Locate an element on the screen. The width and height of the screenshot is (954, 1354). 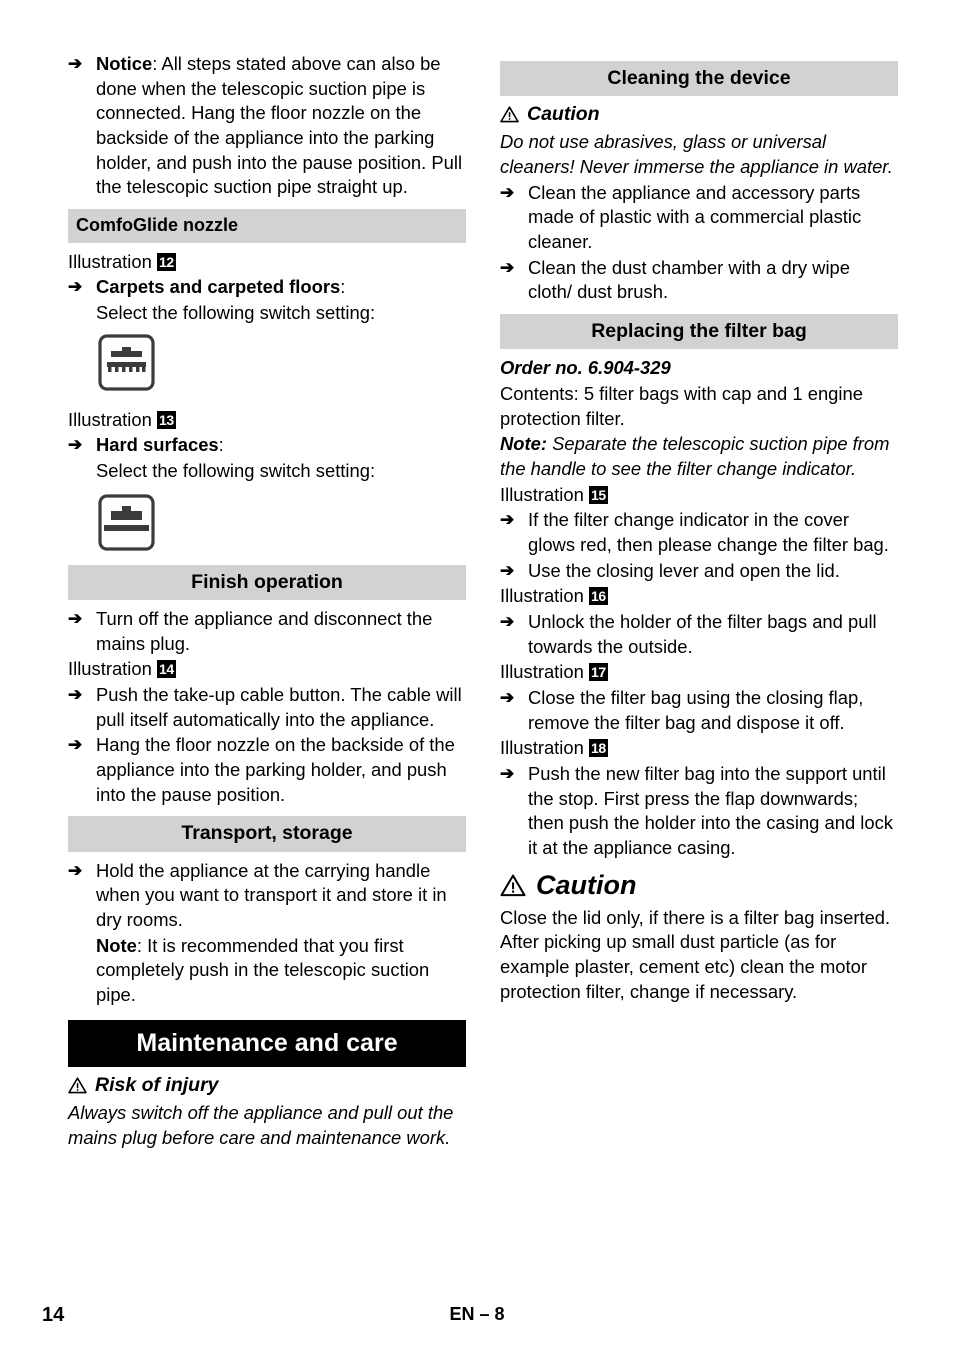
illustration-badge-13: 13 is located at coordinates (166, 419).